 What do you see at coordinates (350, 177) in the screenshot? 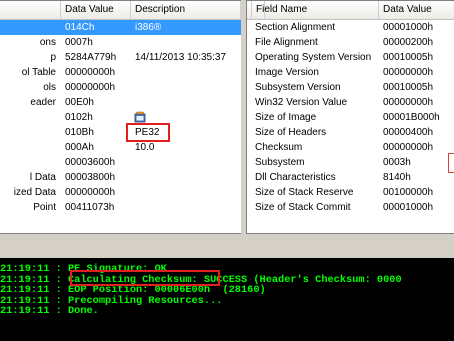
I see `table-row: Dll Characteristics 8140h` at bounding box center [350, 177].